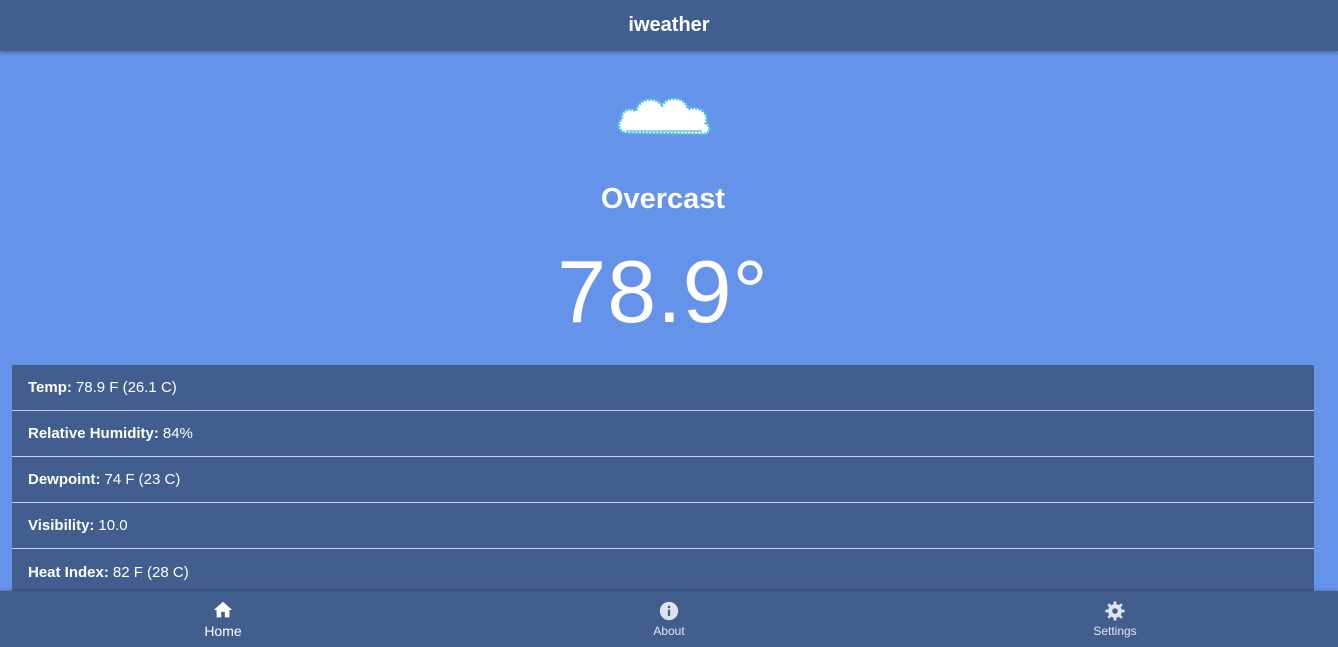  I want to click on detail-row-humidity: Relative Humidity: 84%, so click(663, 434).